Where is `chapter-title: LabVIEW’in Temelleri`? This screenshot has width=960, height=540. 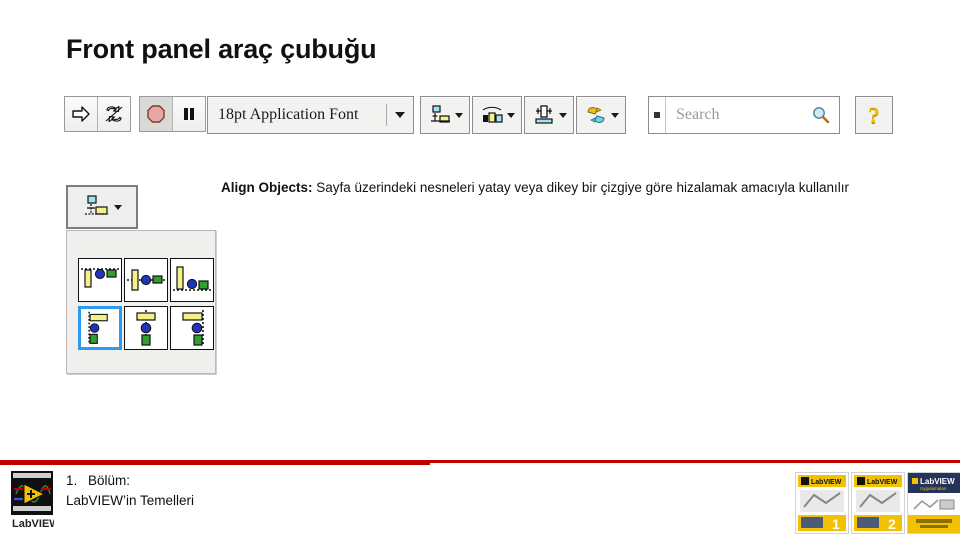
chapter-title: LabVIEW’in Temelleri is located at coordinates (130, 501).